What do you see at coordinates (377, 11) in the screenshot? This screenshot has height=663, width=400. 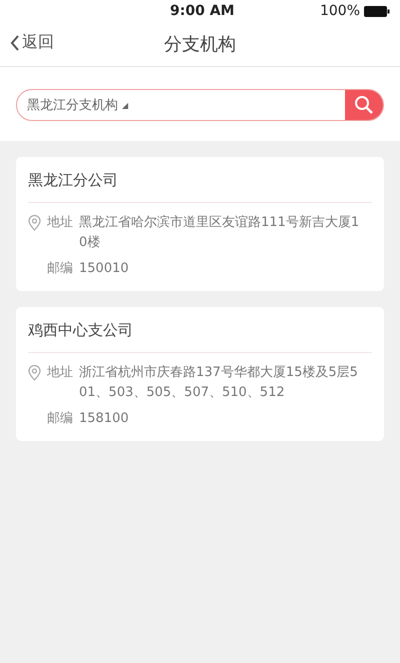 I see `battery-icon` at bounding box center [377, 11].